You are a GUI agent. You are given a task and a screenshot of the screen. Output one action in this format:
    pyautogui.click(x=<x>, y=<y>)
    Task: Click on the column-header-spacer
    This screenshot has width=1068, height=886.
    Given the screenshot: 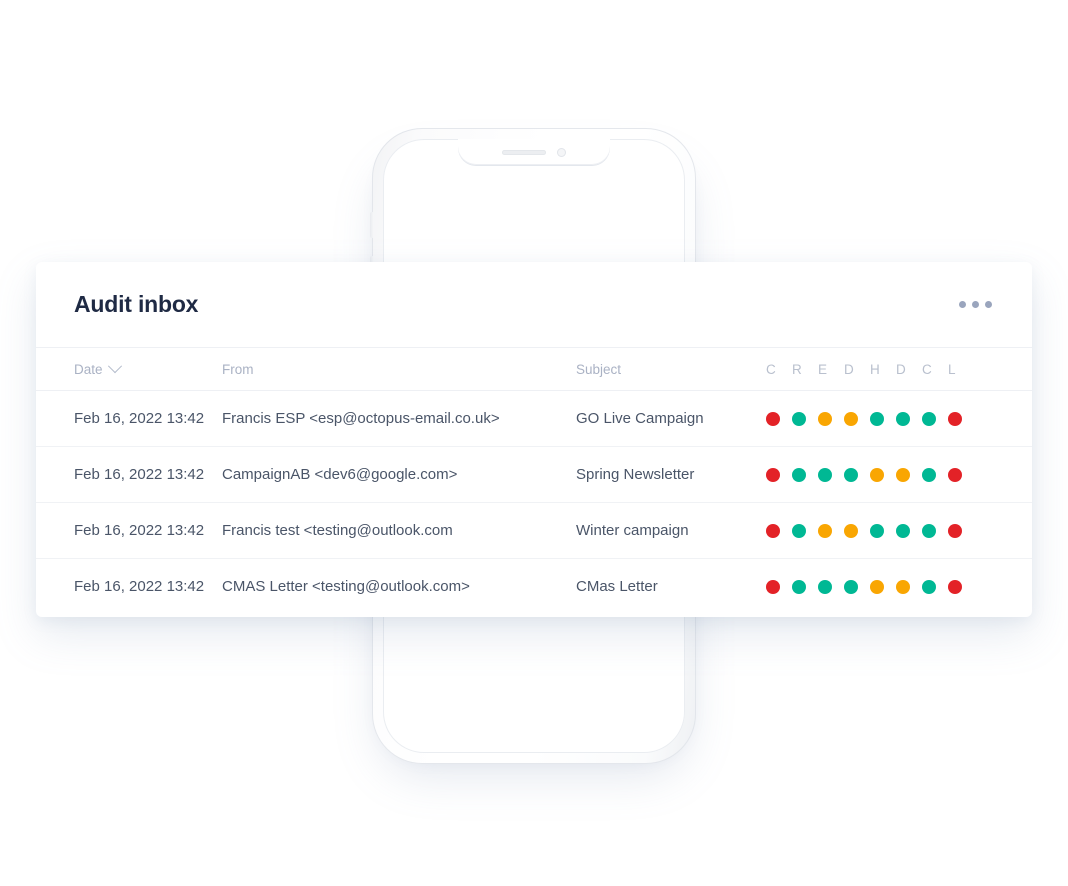 What is the action you would take?
    pyautogui.click(x=1003, y=369)
    